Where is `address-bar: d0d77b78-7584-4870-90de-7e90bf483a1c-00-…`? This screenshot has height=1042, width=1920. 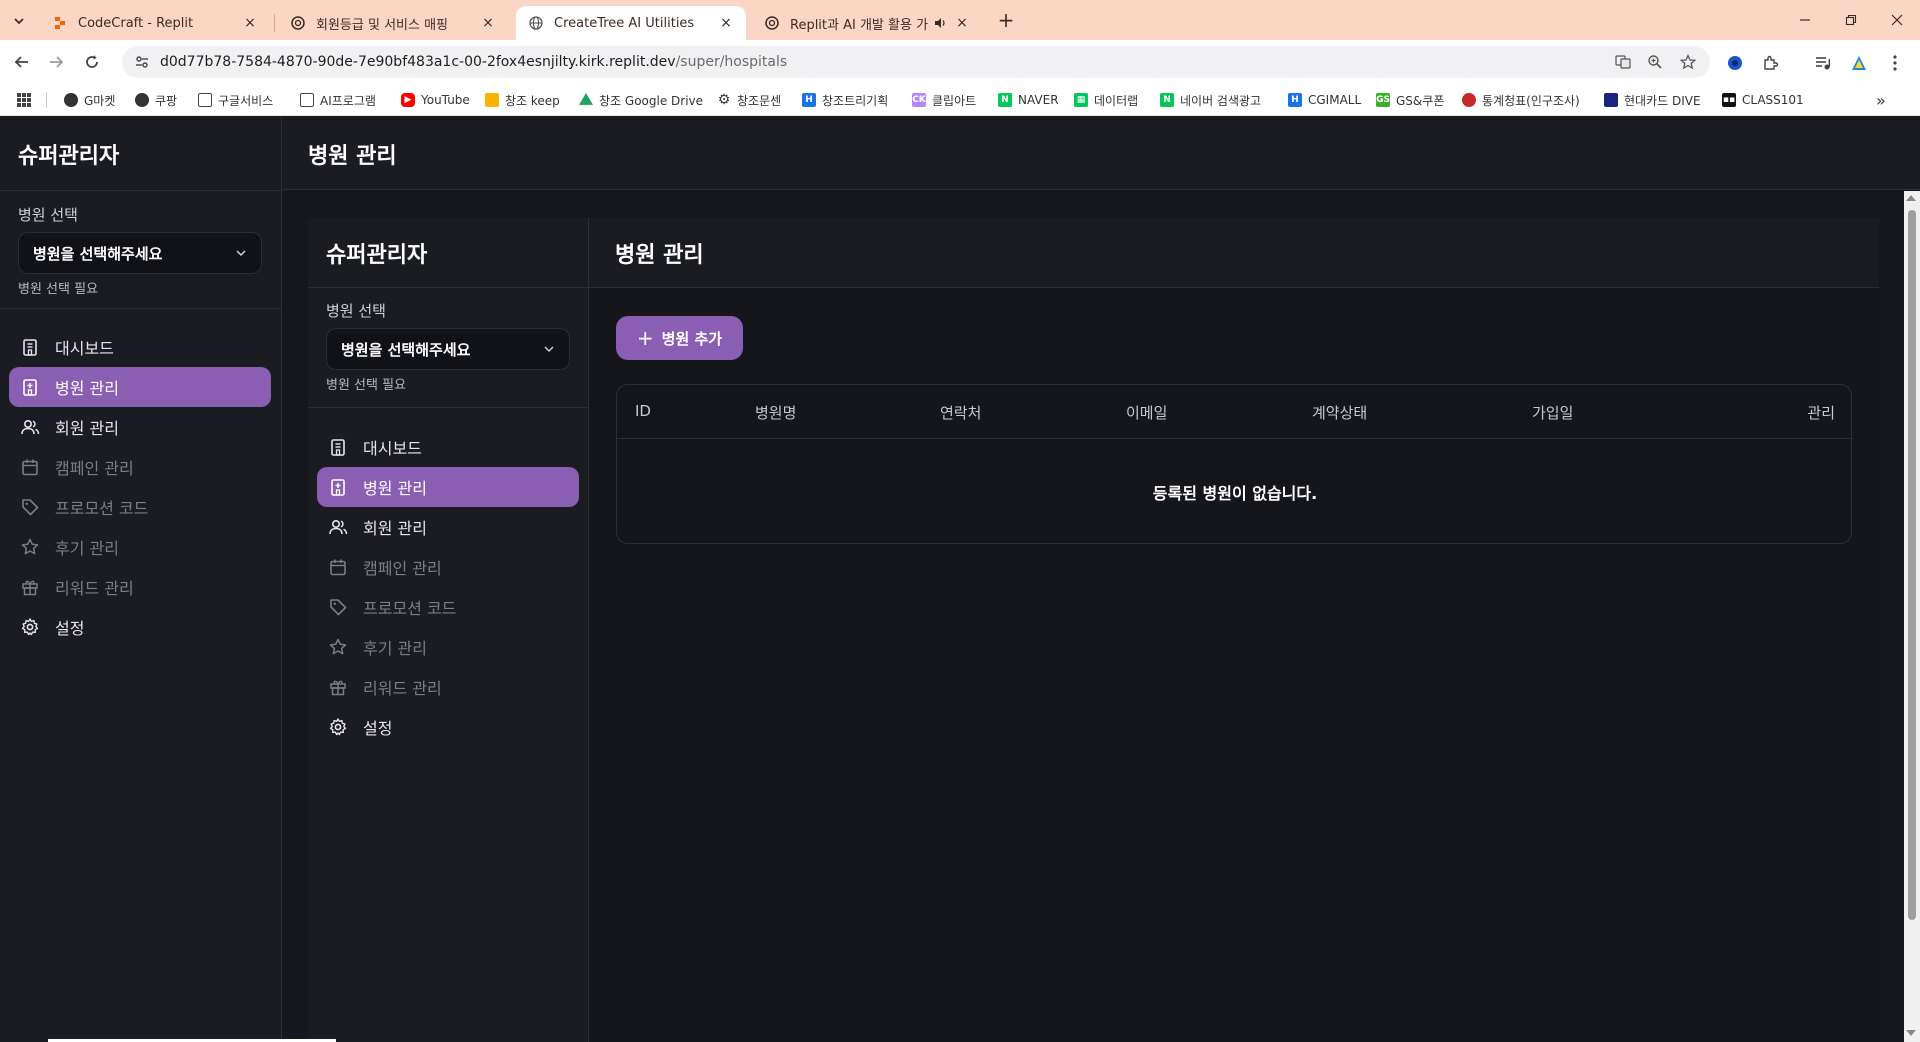
address-bar: d0d77b78-7584-4870-90de-7e90bf483a1c-00-… is located at coordinates (916, 62).